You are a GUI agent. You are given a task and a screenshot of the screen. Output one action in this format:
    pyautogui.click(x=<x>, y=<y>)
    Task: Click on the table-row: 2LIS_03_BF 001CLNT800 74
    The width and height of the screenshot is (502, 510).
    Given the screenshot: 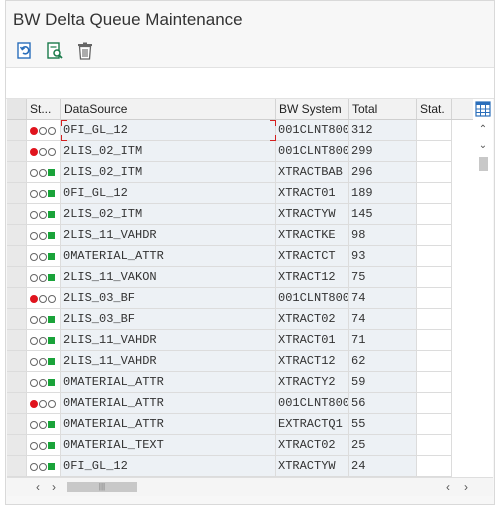 What is the action you would take?
    pyautogui.click(x=229, y=298)
    